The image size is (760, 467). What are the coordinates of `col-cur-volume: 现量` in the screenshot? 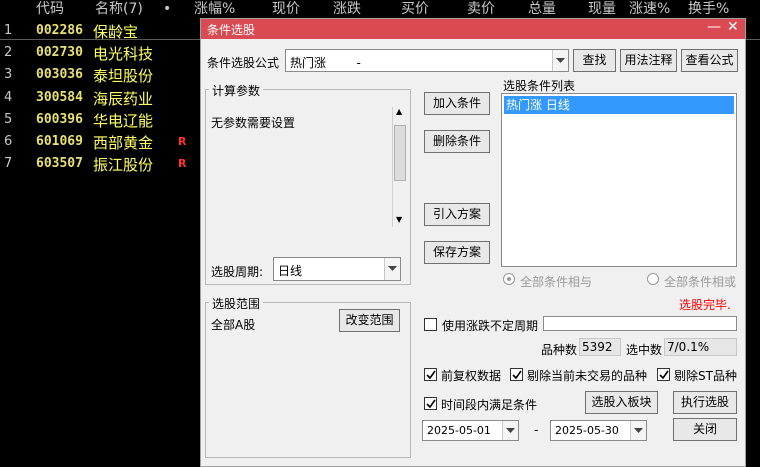 It's located at (602, 9).